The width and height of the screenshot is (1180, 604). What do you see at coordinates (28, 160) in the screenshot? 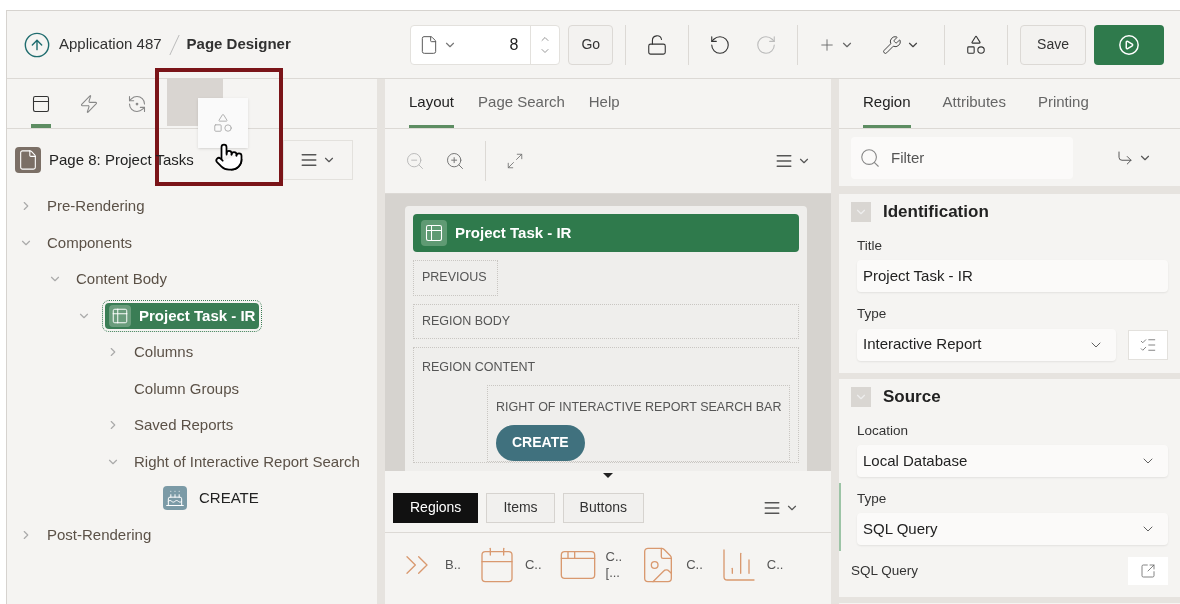
I see `page-icon` at bounding box center [28, 160].